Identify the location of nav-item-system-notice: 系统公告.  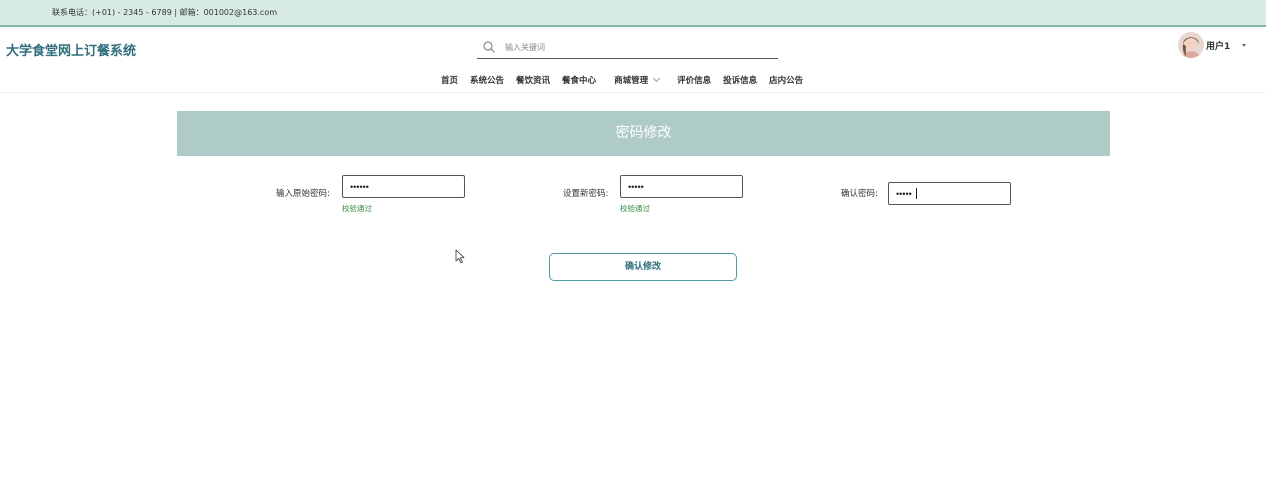
(487, 80).